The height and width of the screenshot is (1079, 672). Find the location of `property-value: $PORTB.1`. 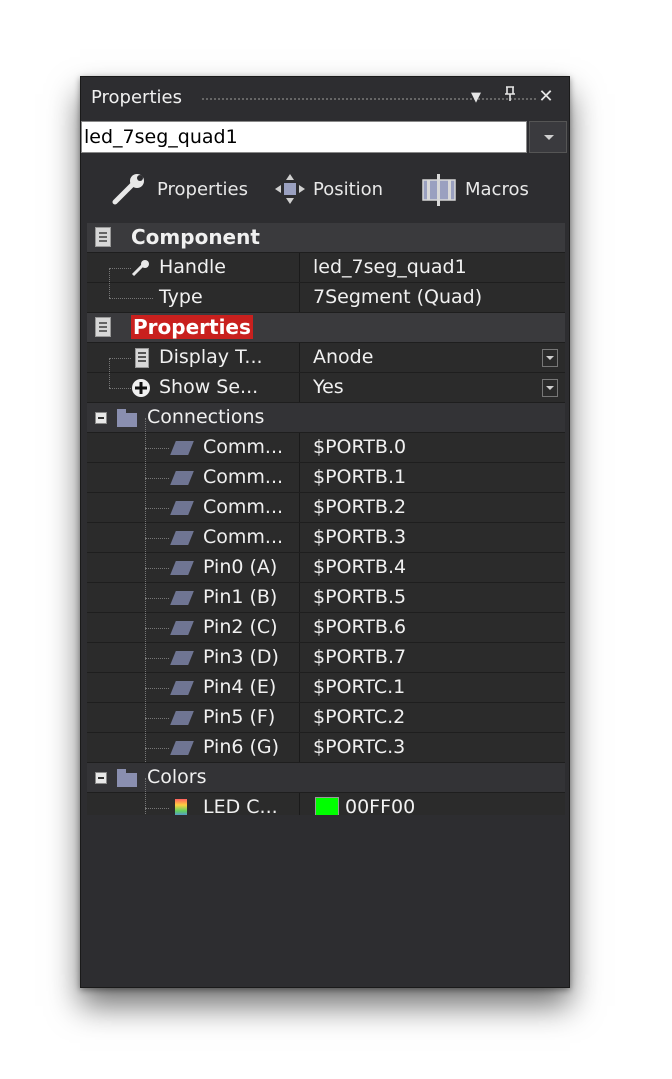

property-value: $PORTB.1 is located at coordinates (359, 477).